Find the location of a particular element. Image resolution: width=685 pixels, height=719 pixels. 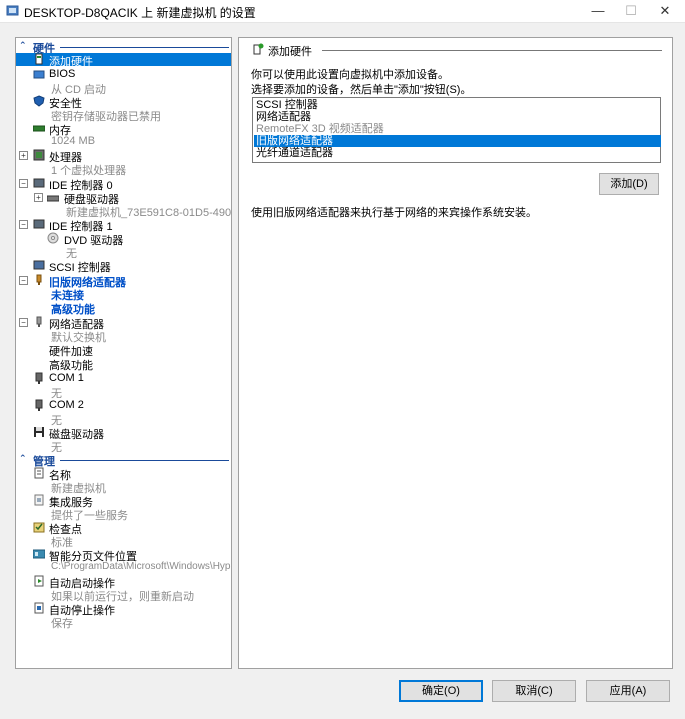

intro-text: 你可以使用此设置向虚拟机中添加设备。 is located at coordinates (350, 75).